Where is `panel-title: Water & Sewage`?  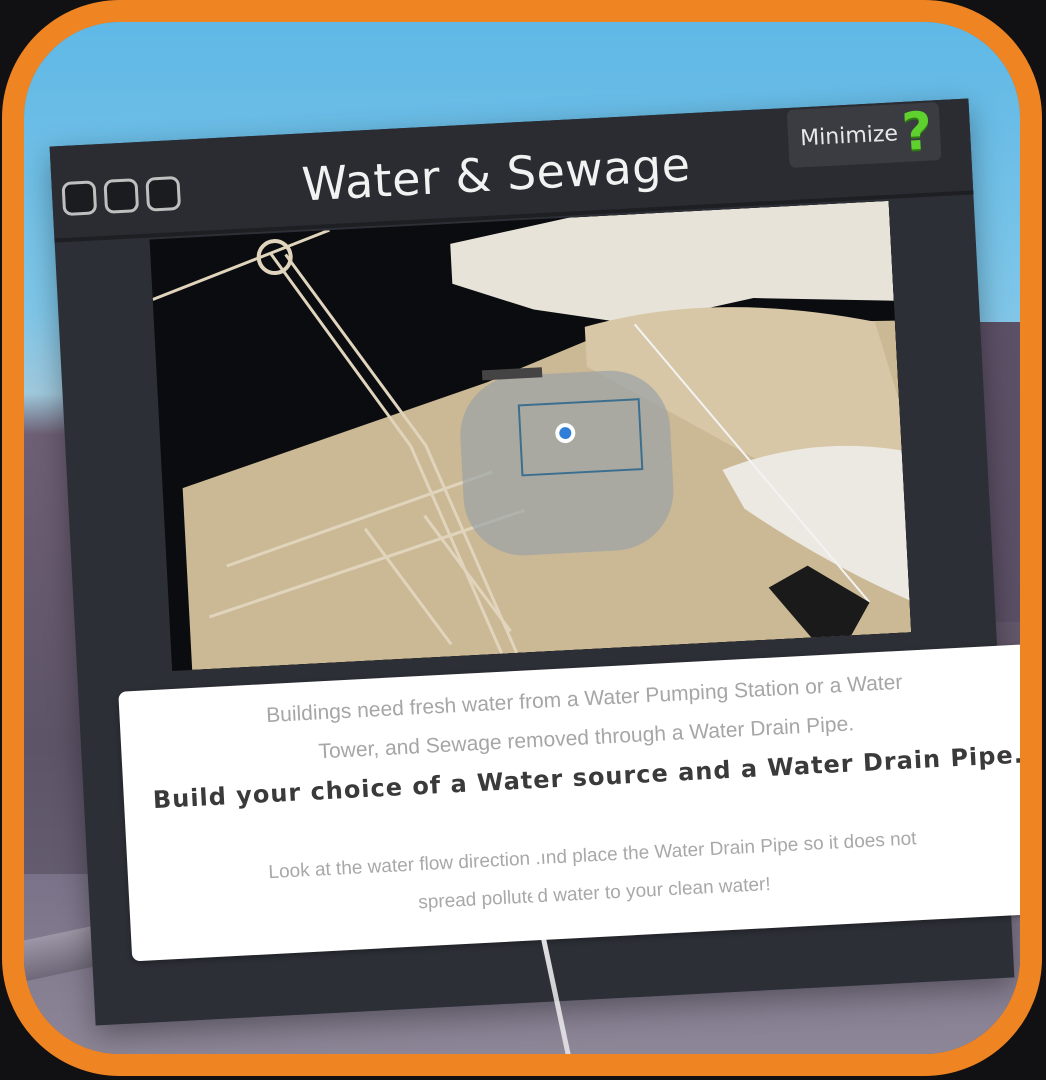
panel-title: Water & Sewage is located at coordinates (496, 174).